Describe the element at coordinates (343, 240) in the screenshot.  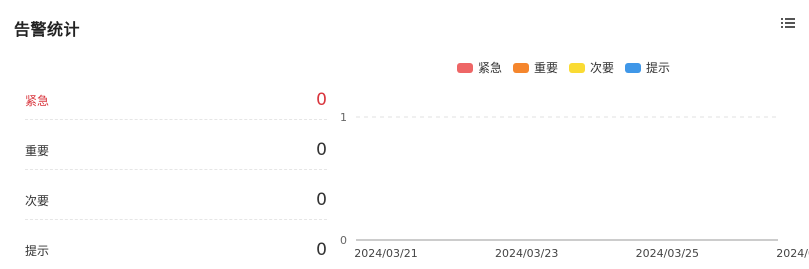
I see `y-tick-label: 0` at that location.